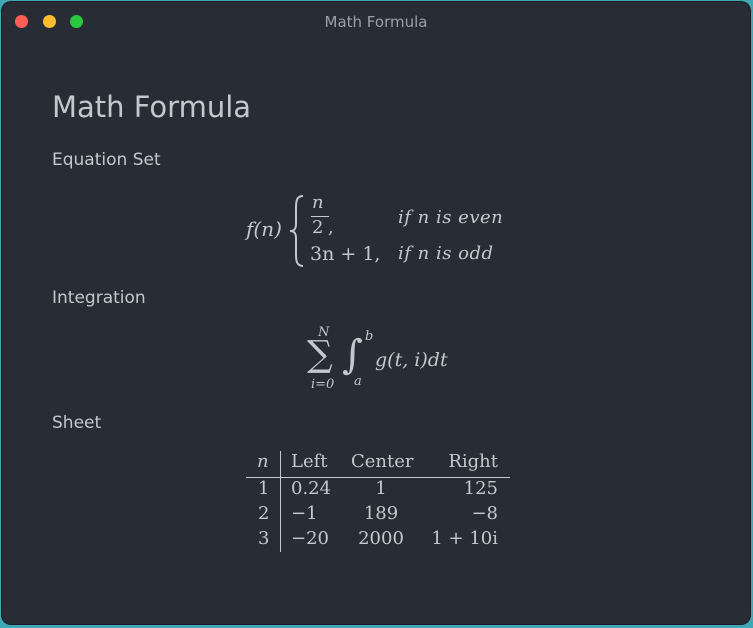  I want to click on section-heading-sheet: Sheet, so click(77, 423).